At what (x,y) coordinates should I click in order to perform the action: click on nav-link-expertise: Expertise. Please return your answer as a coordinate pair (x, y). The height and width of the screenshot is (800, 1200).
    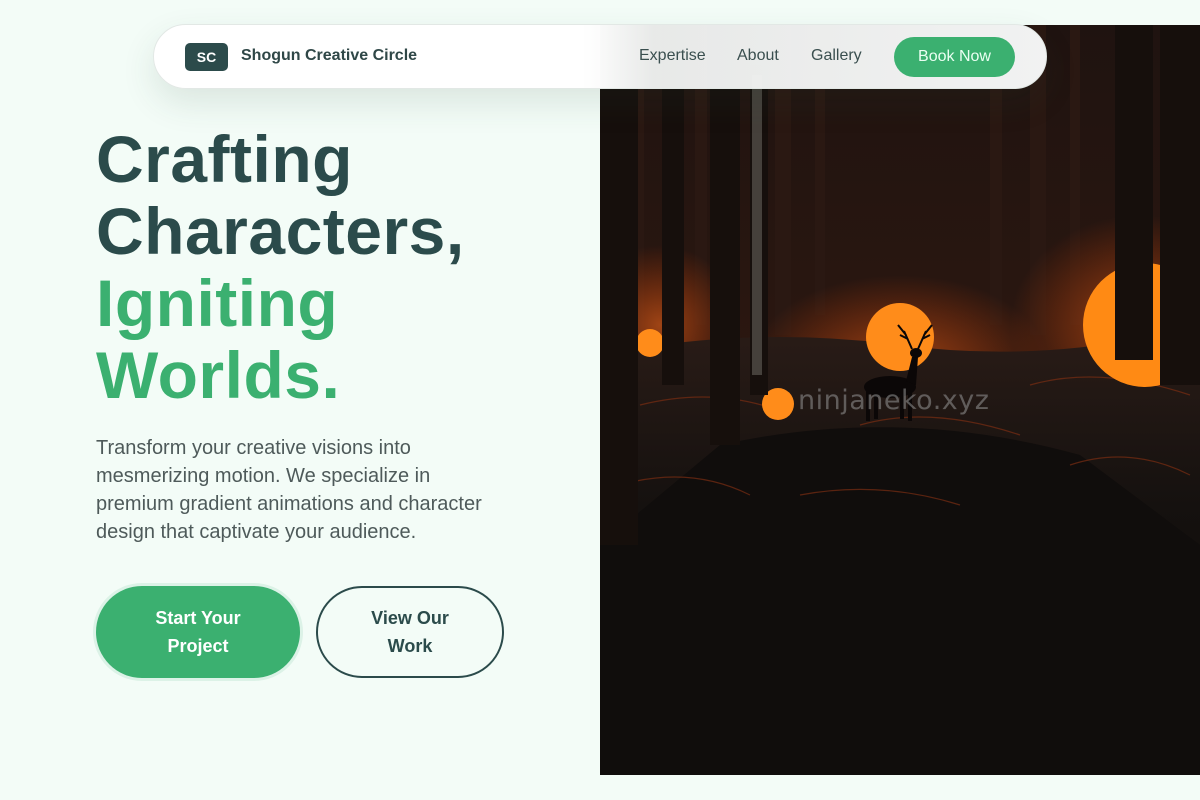
    Looking at the image, I should click on (672, 56).